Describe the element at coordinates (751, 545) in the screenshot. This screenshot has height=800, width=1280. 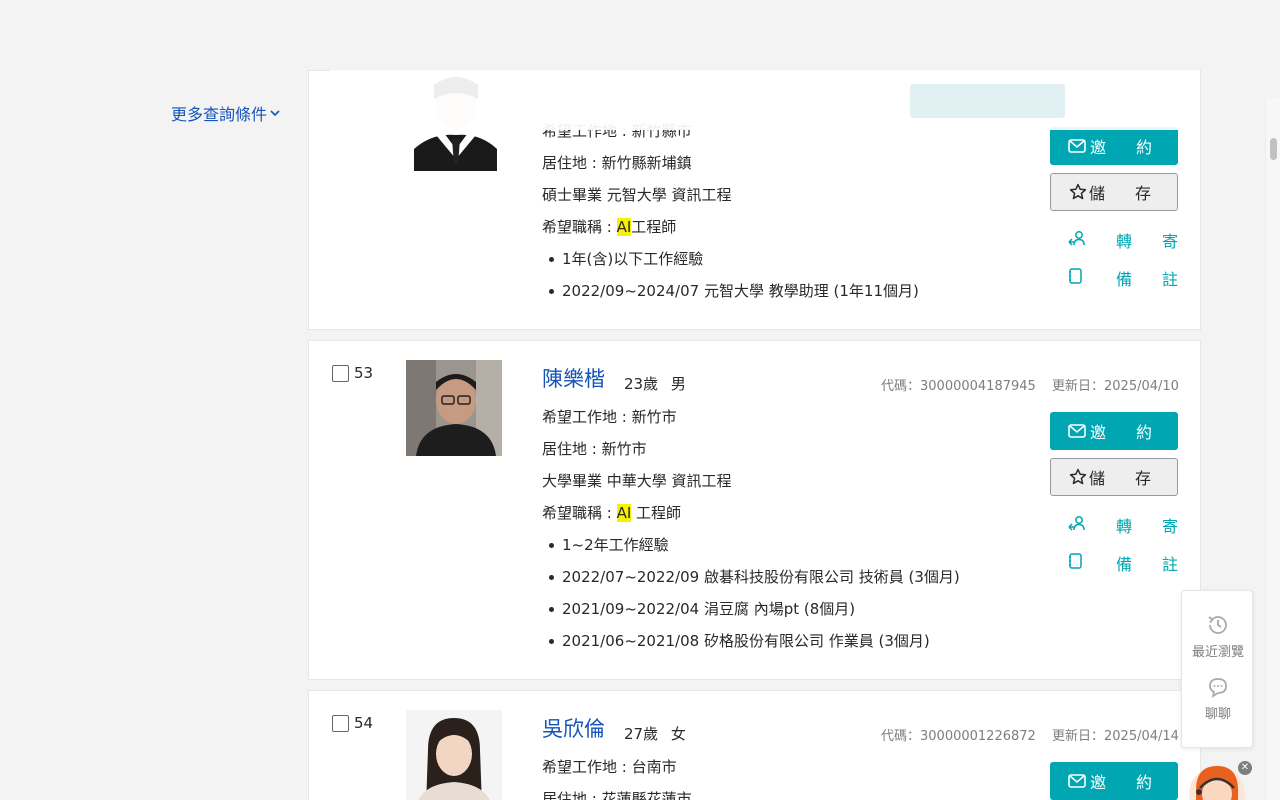
I see `experience-item: 1~2年工作經驗` at that location.